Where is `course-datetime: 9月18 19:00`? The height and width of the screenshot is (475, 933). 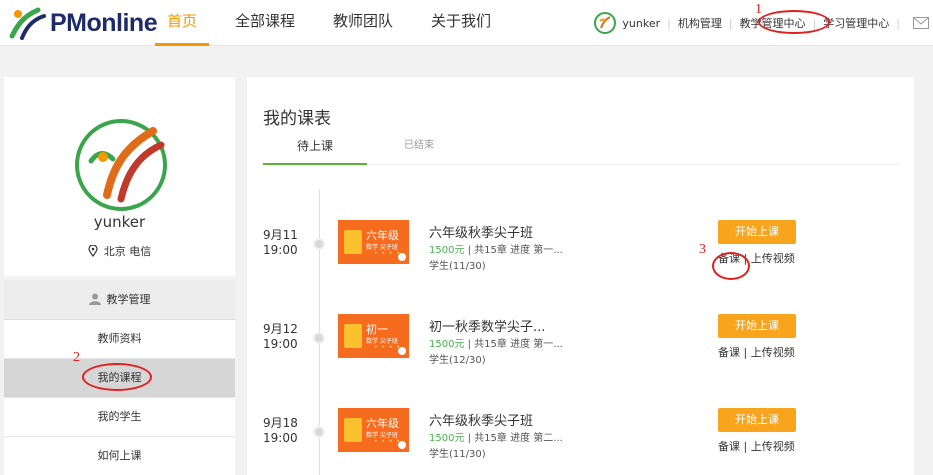
course-datetime: 9月18 19:00 is located at coordinates (280, 431).